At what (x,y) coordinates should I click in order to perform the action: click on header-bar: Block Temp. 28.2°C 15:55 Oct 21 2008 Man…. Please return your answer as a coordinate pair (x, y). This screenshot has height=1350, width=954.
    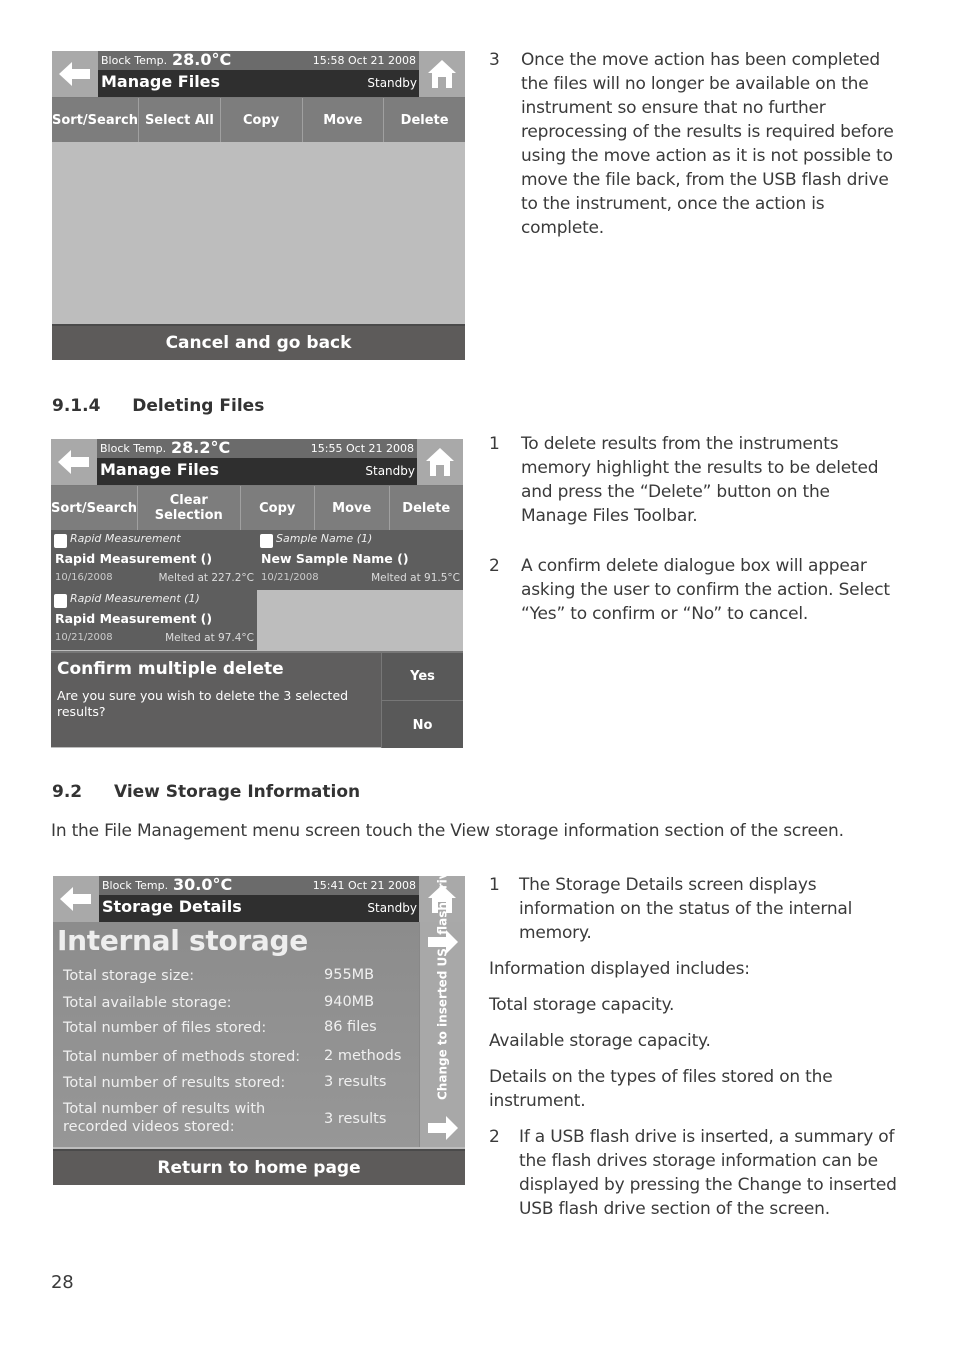
    Looking at the image, I should click on (257, 462).